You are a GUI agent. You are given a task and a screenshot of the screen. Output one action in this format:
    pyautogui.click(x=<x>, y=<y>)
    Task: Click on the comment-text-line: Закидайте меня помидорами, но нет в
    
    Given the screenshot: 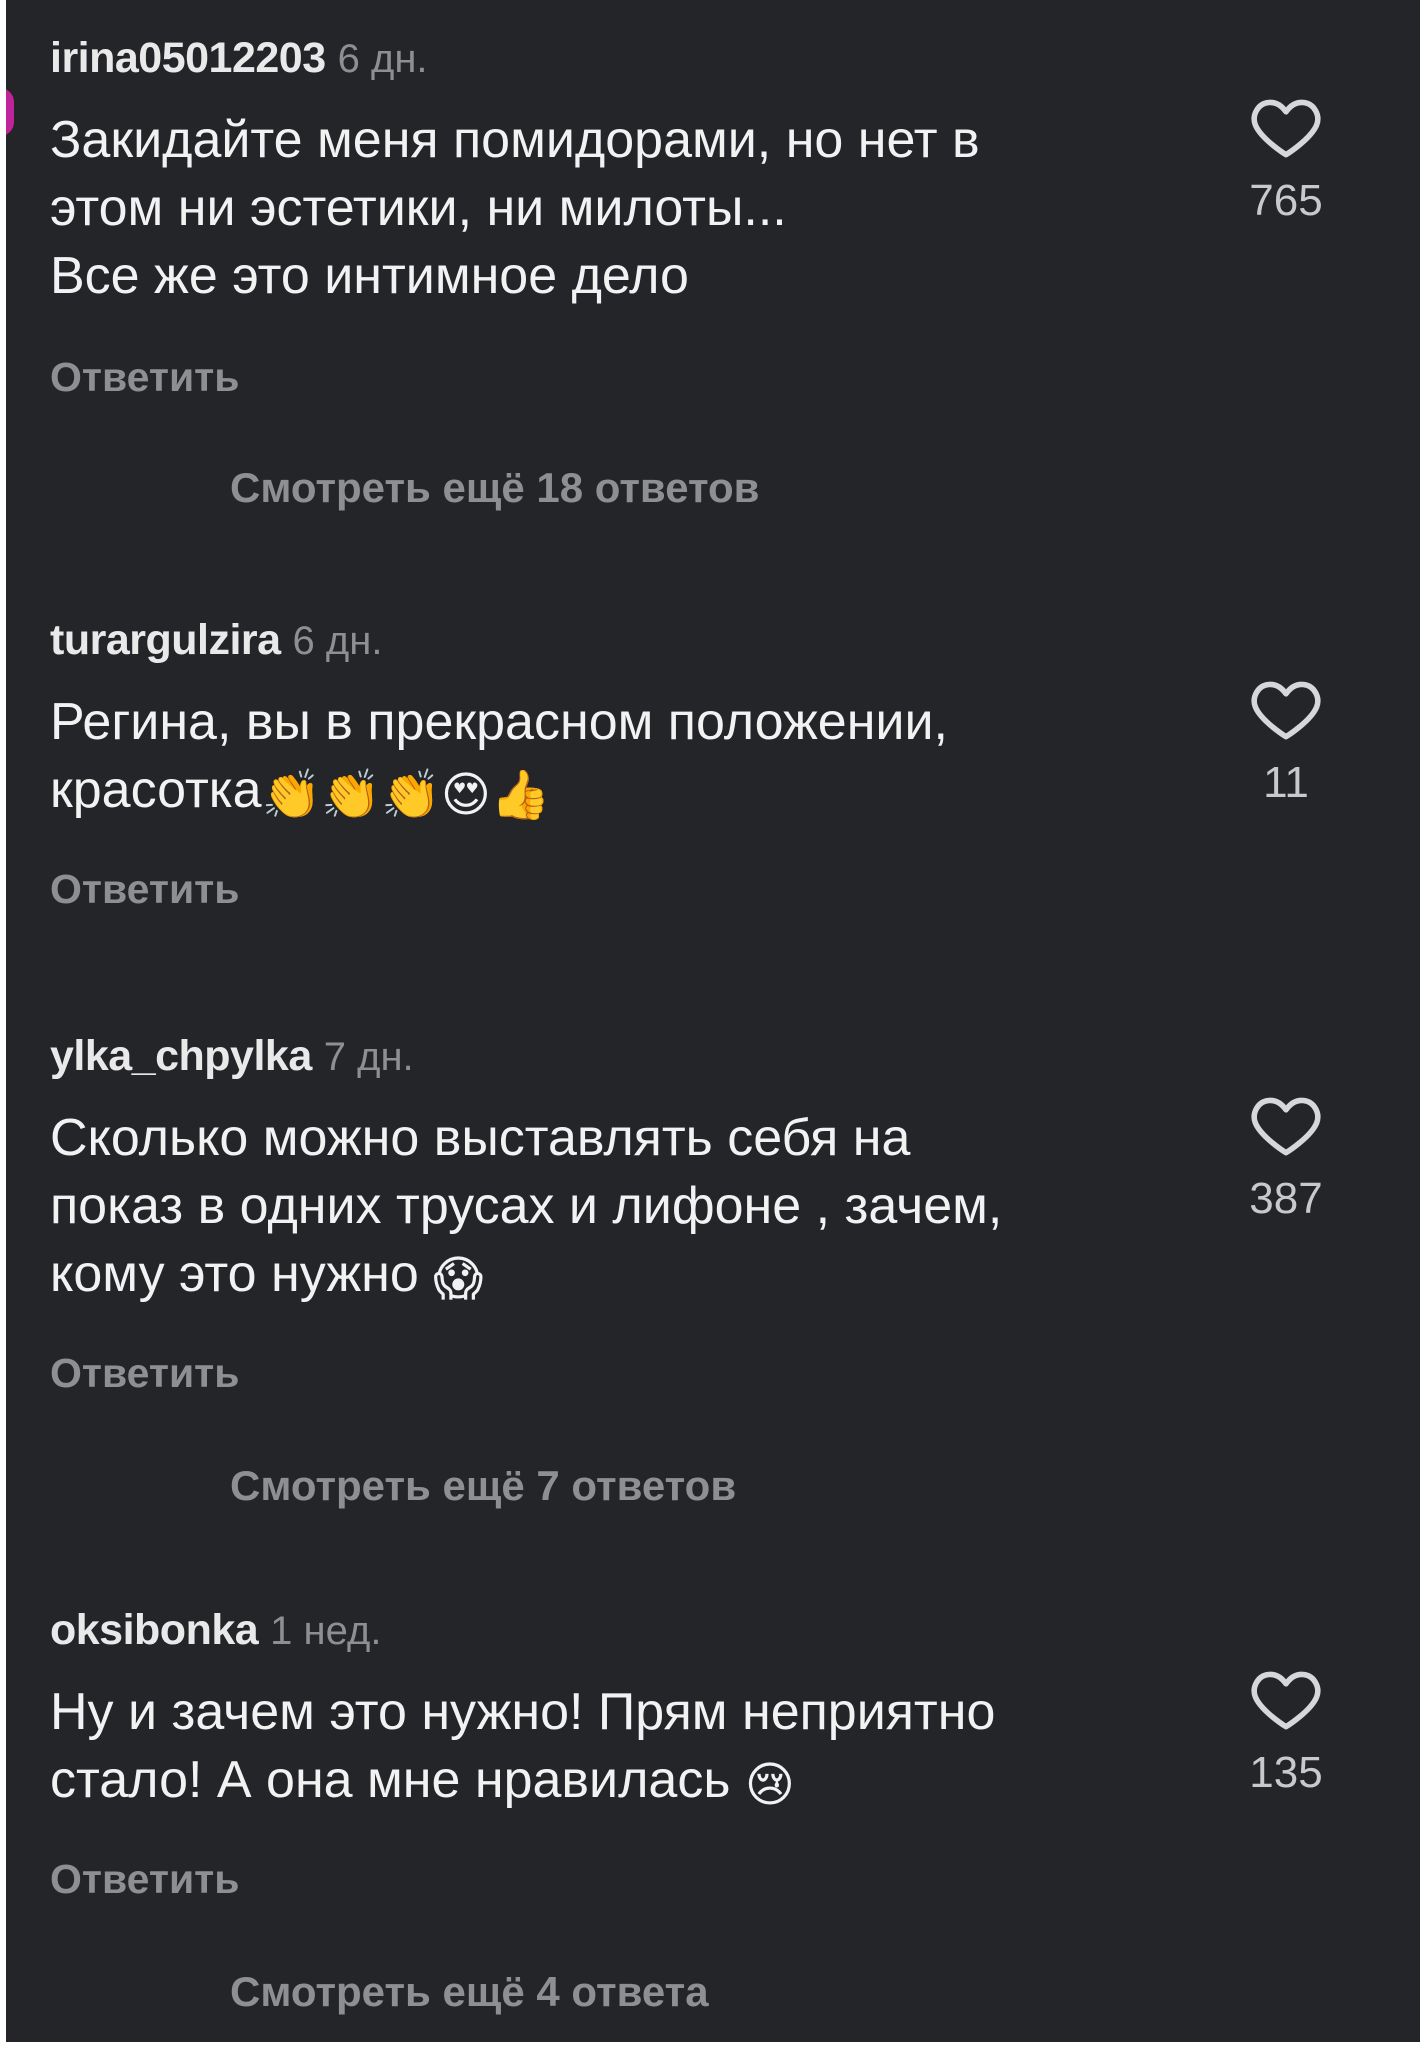 What is the action you would take?
    pyautogui.click(x=515, y=140)
    